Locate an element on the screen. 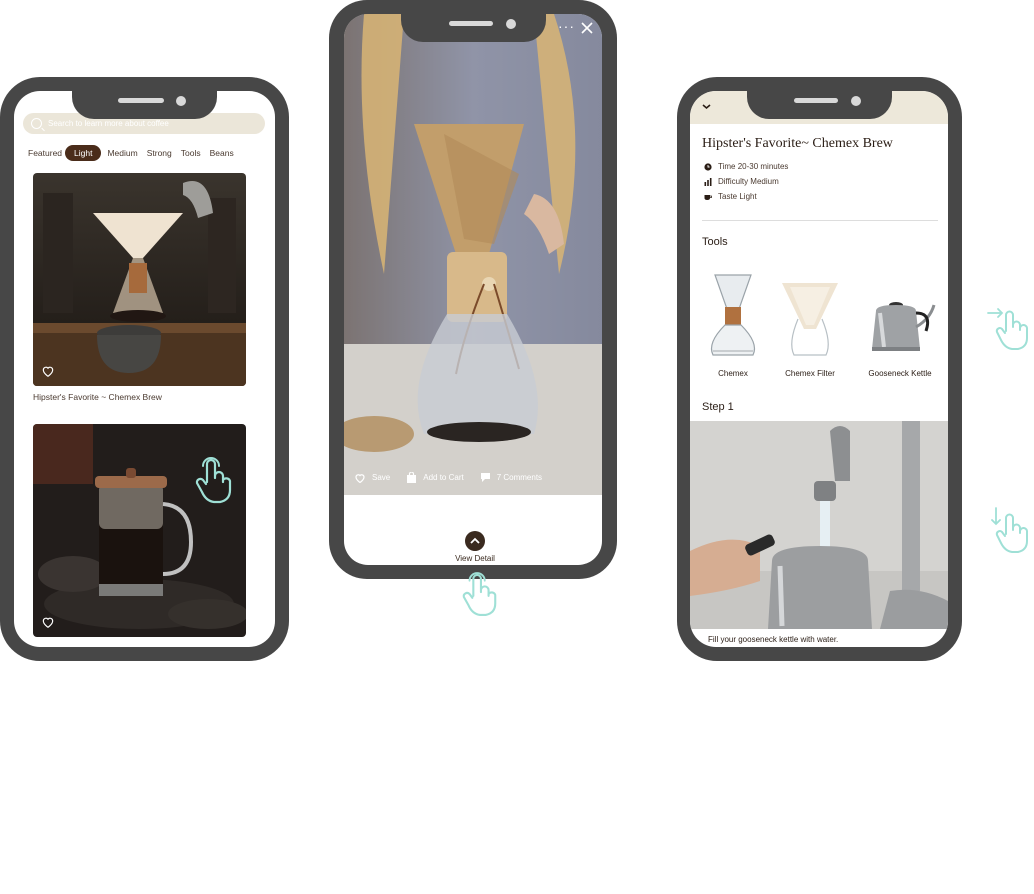 This screenshot has height=894, width=1034. chevron-up-icon is located at coordinates (475, 540).